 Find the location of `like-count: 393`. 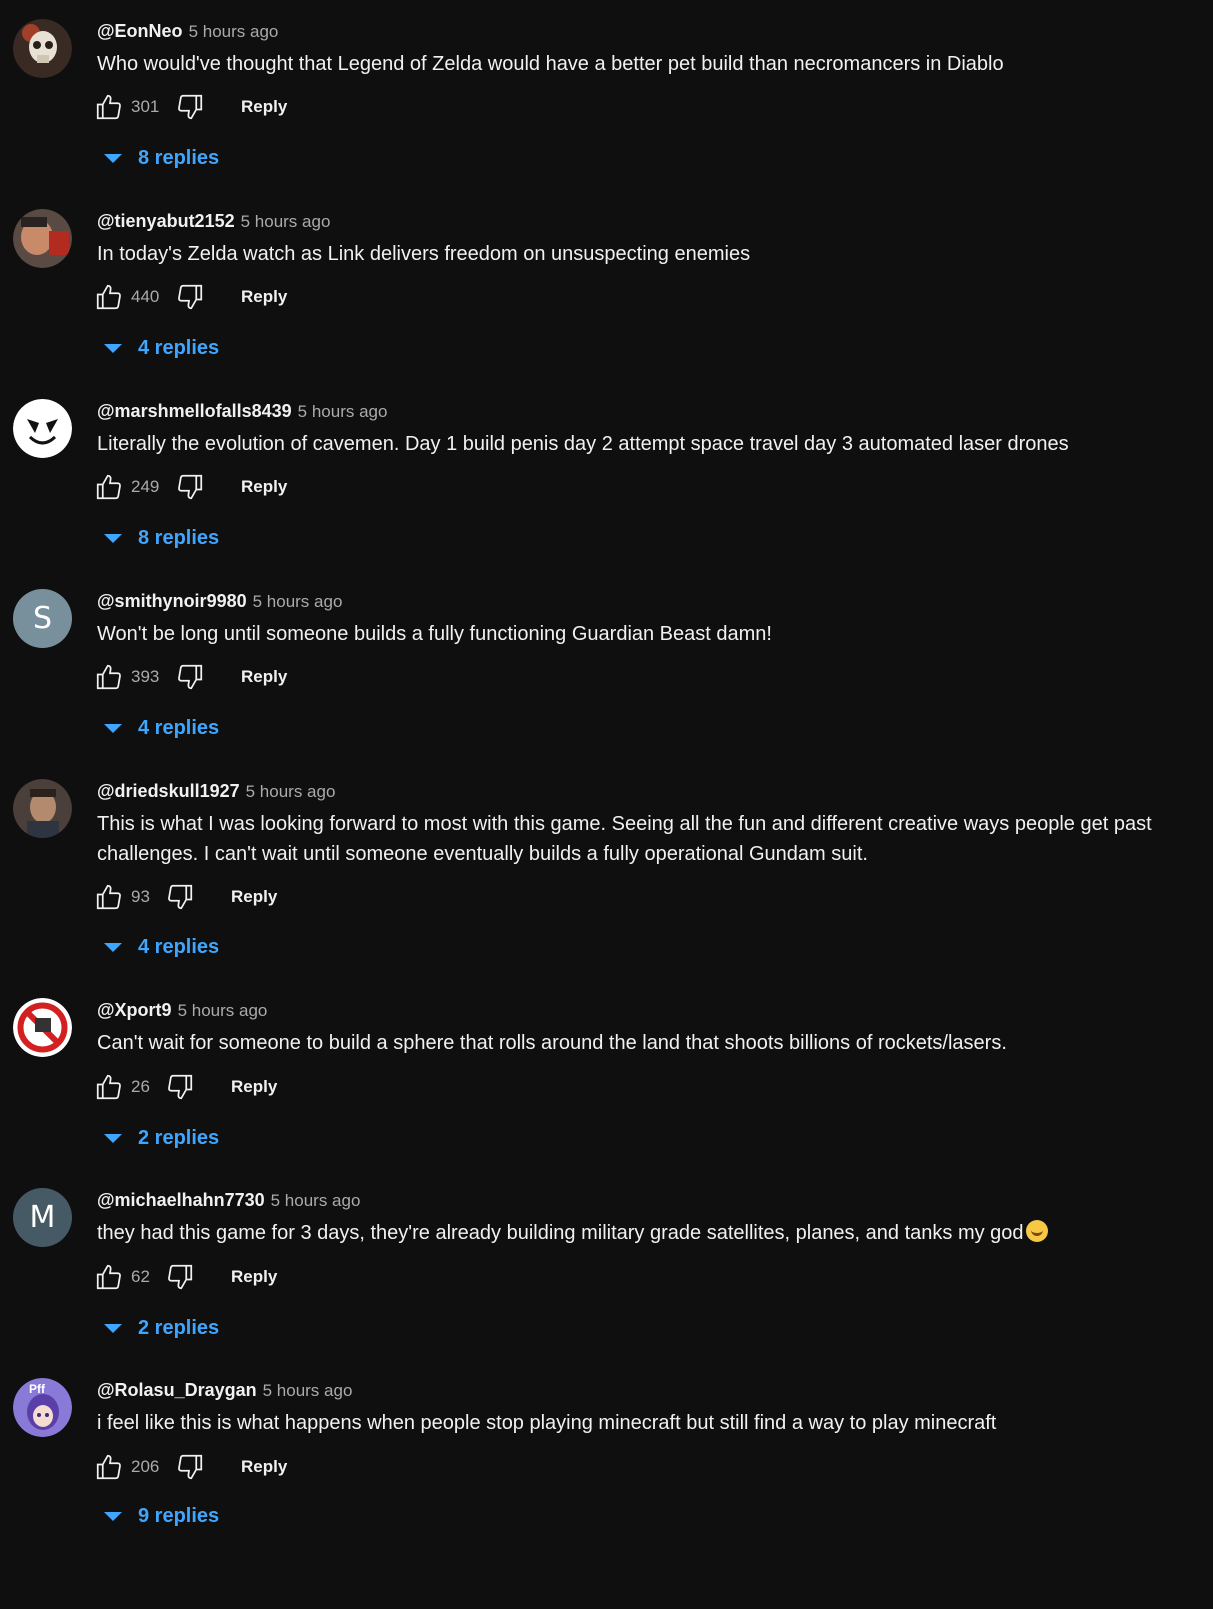

like-count: 393 is located at coordinates (145, 676).